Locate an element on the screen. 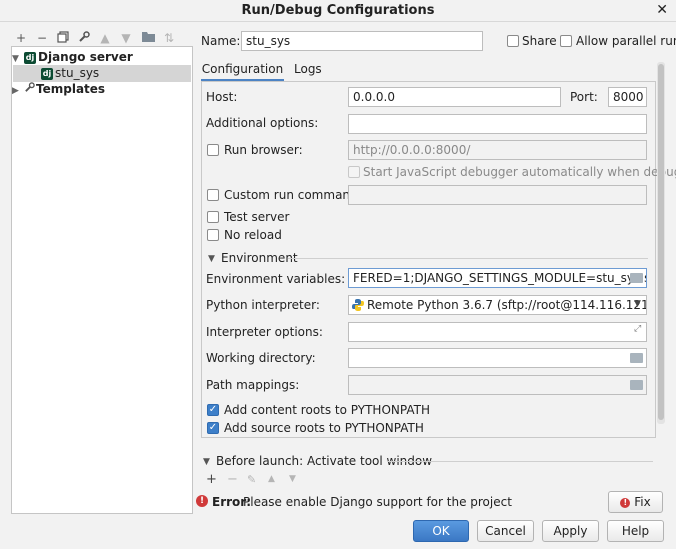  fix-button: ! Fix is located at coordinates (635, 502).